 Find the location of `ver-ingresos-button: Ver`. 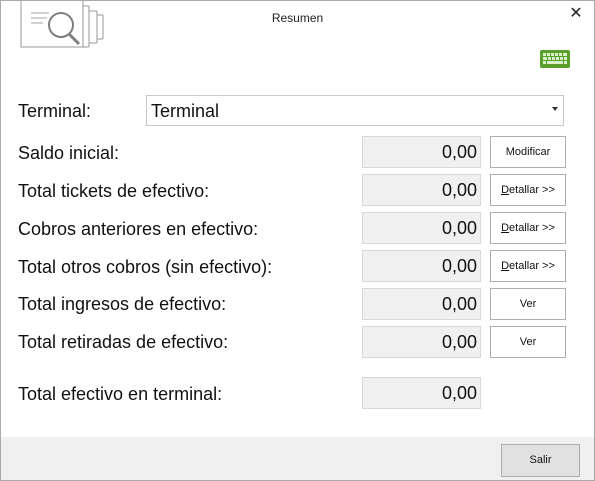

ver-ingresos-button: Ver is located at coordinates (528, 304).